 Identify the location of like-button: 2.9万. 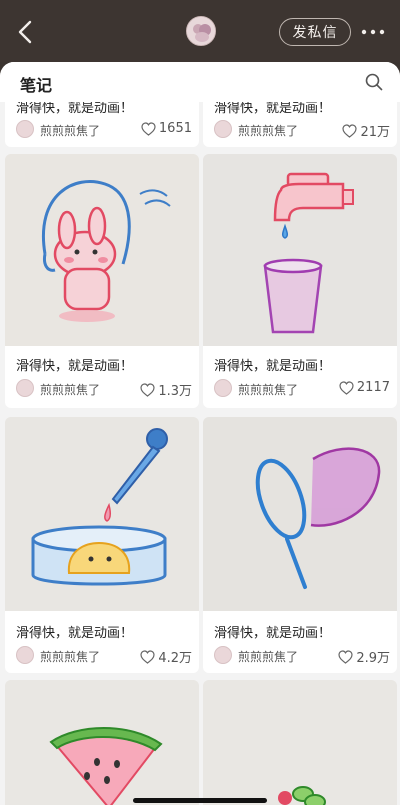
(364, 656).